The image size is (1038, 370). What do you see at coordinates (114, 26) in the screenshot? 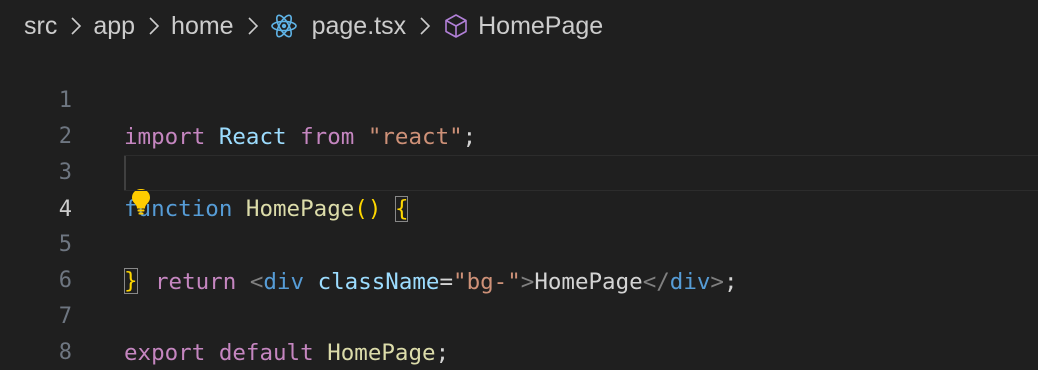
I see `breadcrumb-item-app: app` at bounding box center [114, 26].